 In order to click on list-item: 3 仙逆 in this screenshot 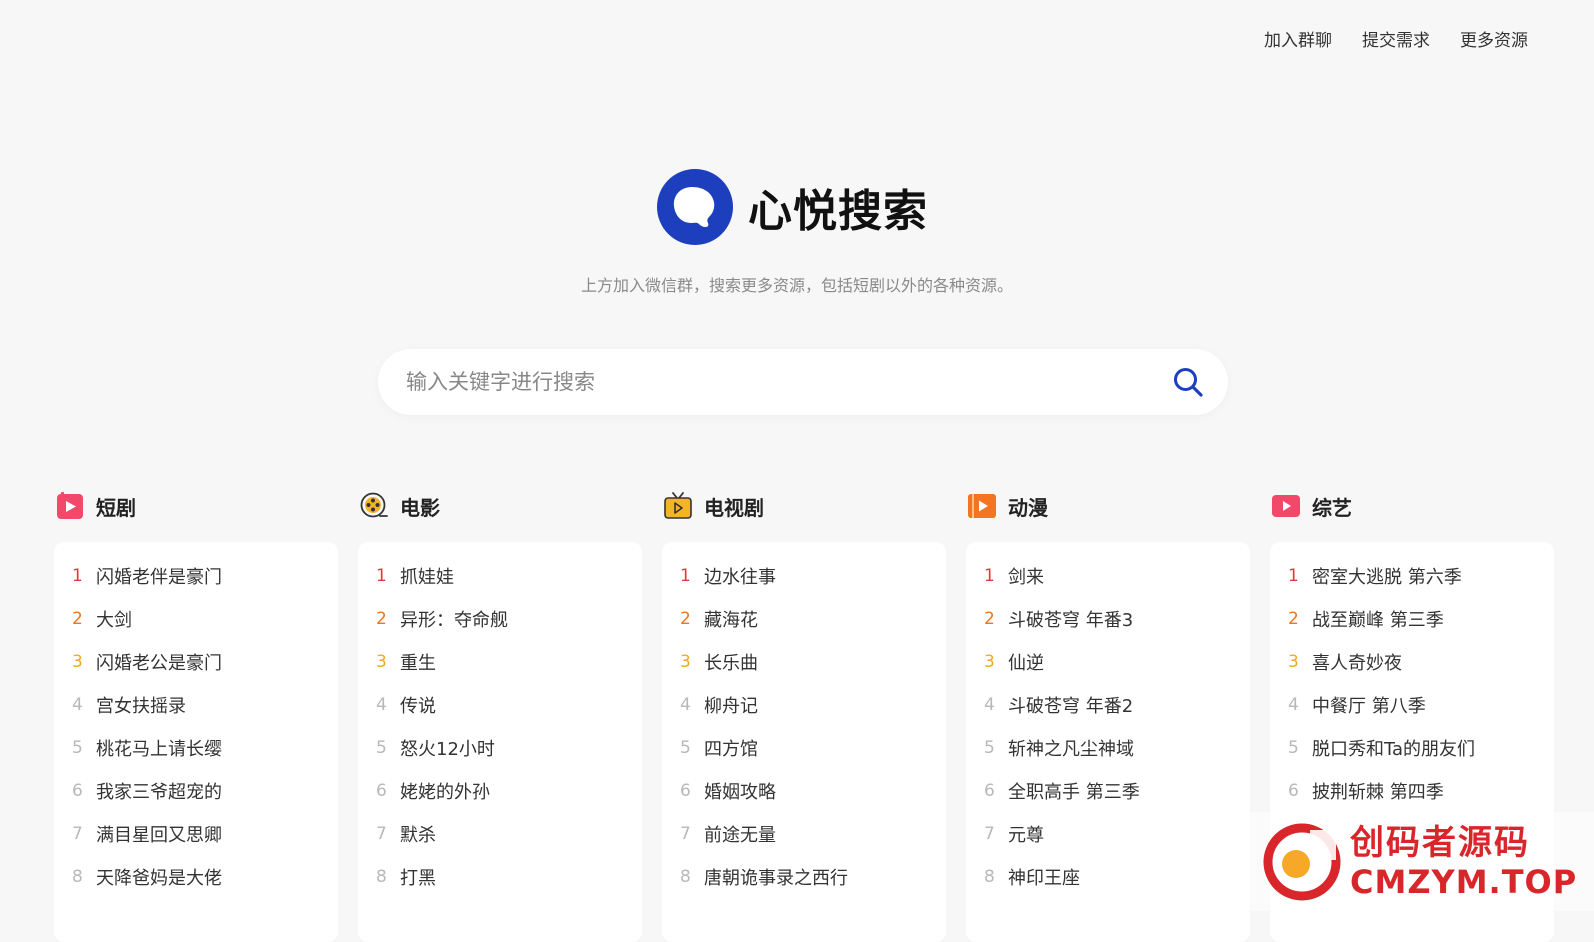, I will do `click(1117, 661)`.